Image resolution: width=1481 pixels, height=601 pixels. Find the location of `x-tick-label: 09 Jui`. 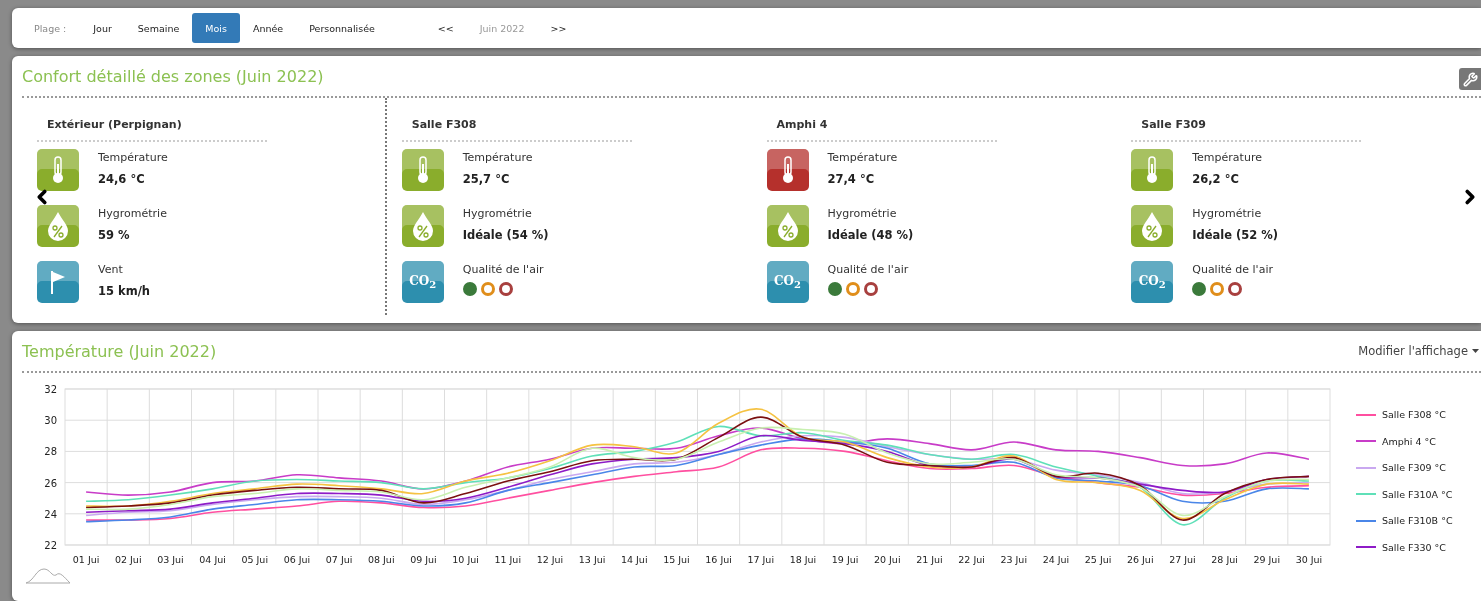

x-tick-label: 09 Jui is located at coordinates (423, 559).